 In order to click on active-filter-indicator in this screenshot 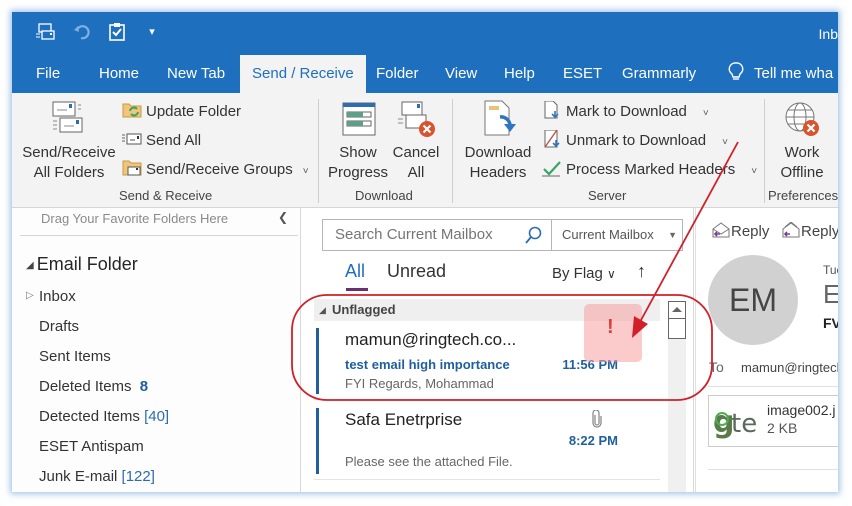, I will do `click(357, 289)`.